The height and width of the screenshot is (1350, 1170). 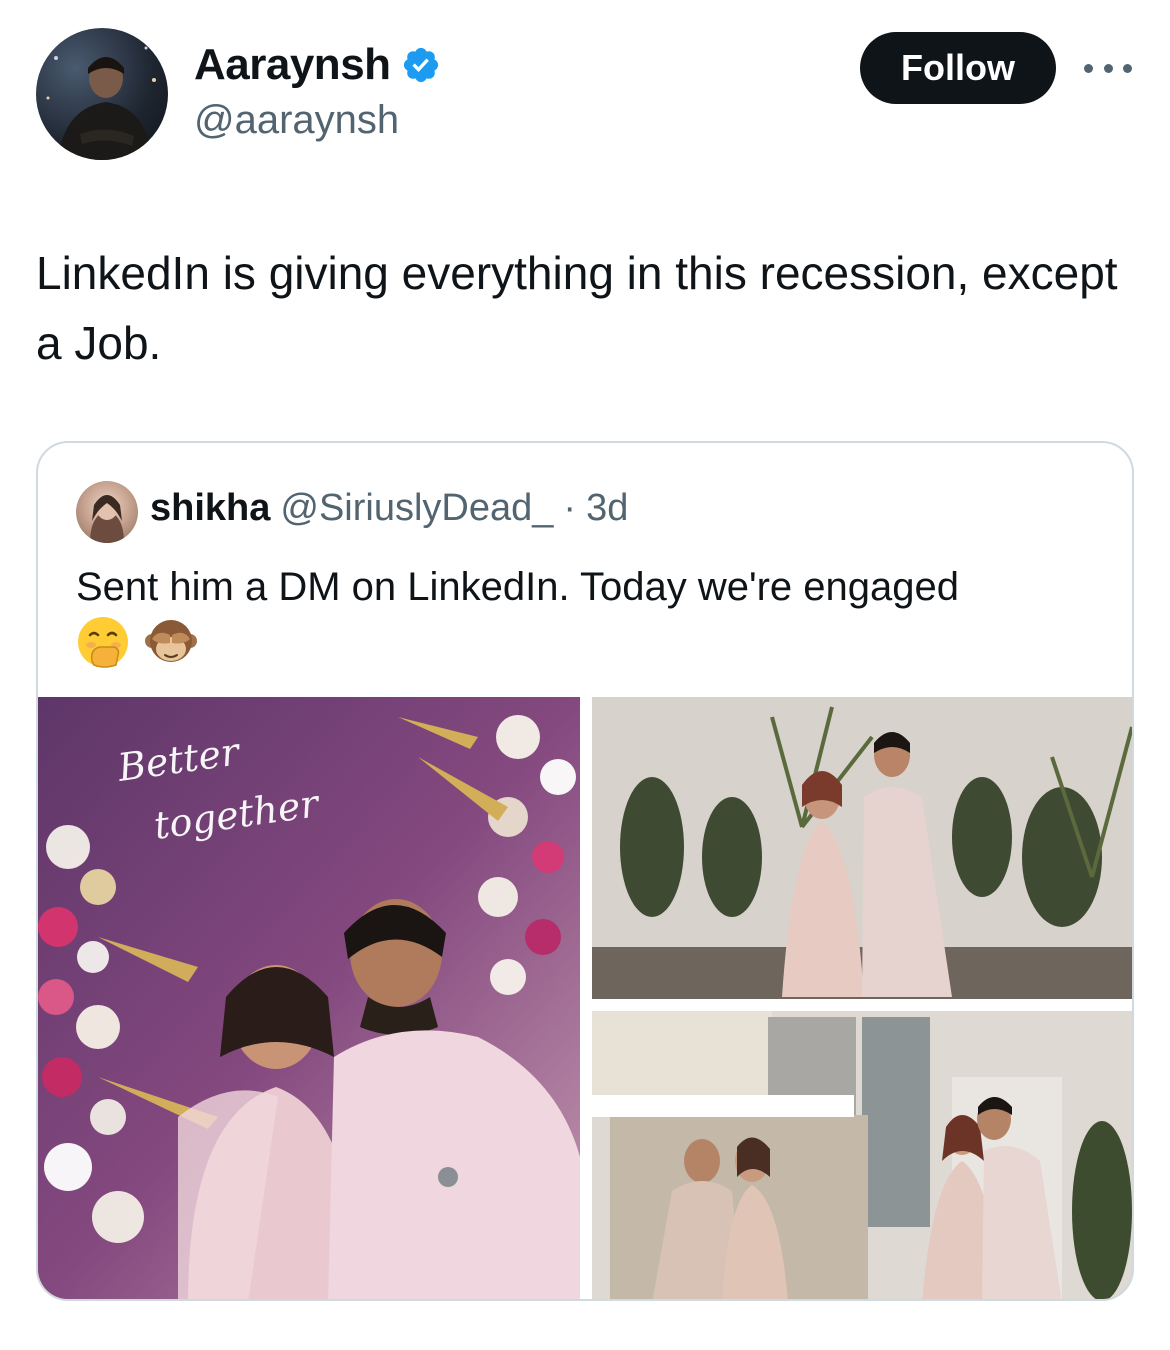 I want to click on more-options-icon, so click(x=1108, y=68).